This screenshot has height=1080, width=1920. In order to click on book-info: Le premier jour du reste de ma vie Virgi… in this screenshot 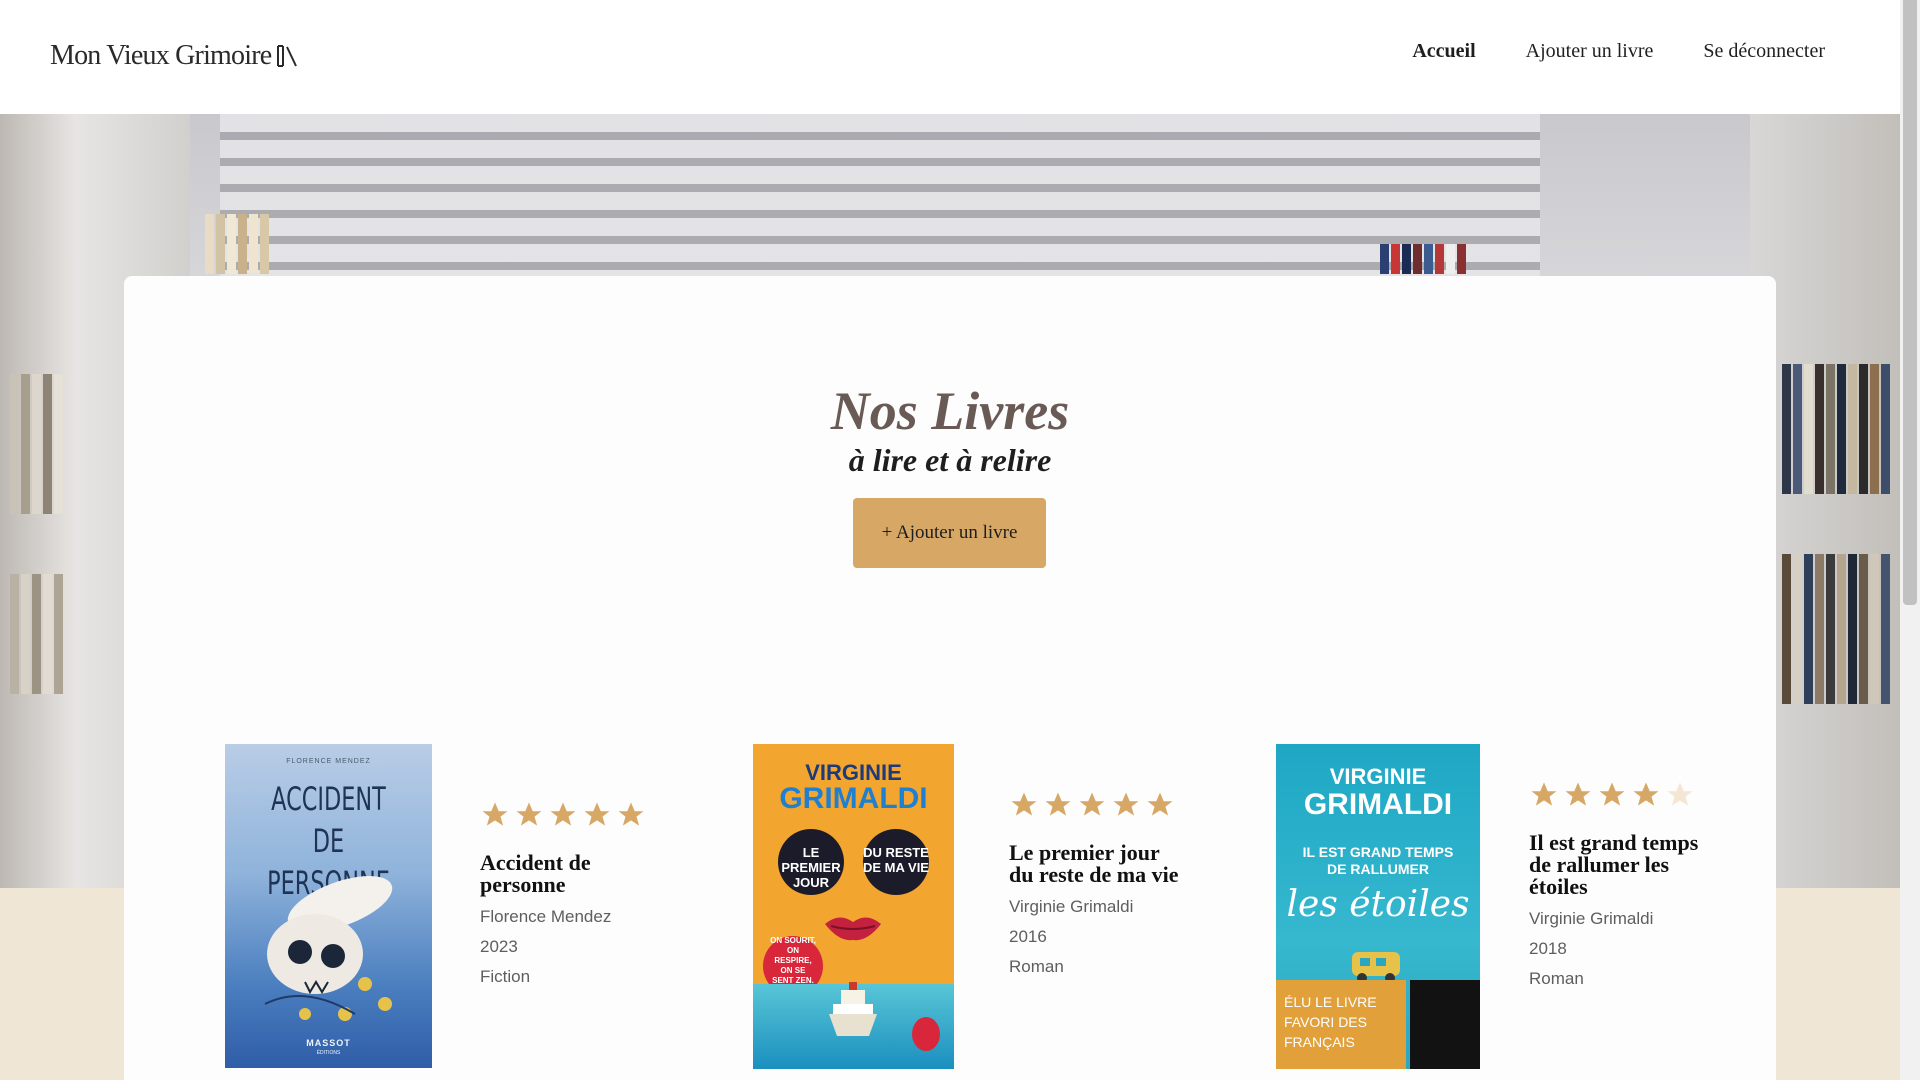, I will do `click(1094, 886)`.